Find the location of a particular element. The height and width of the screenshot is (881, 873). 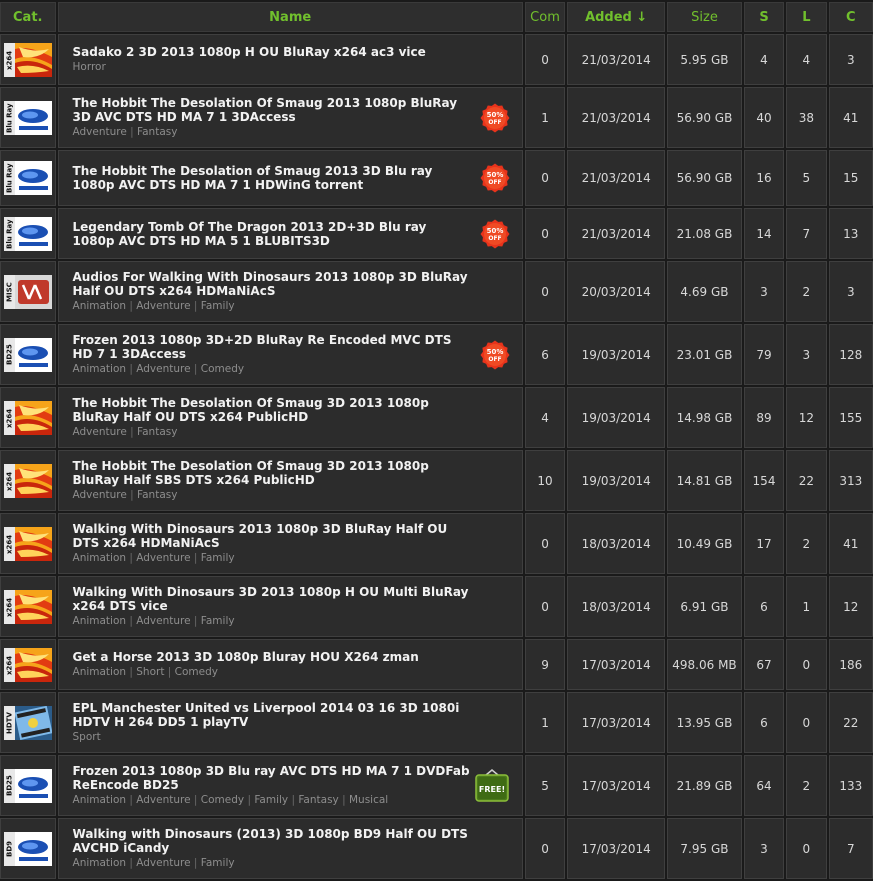

col-header-size: Size is located at coordinates (704, 17).